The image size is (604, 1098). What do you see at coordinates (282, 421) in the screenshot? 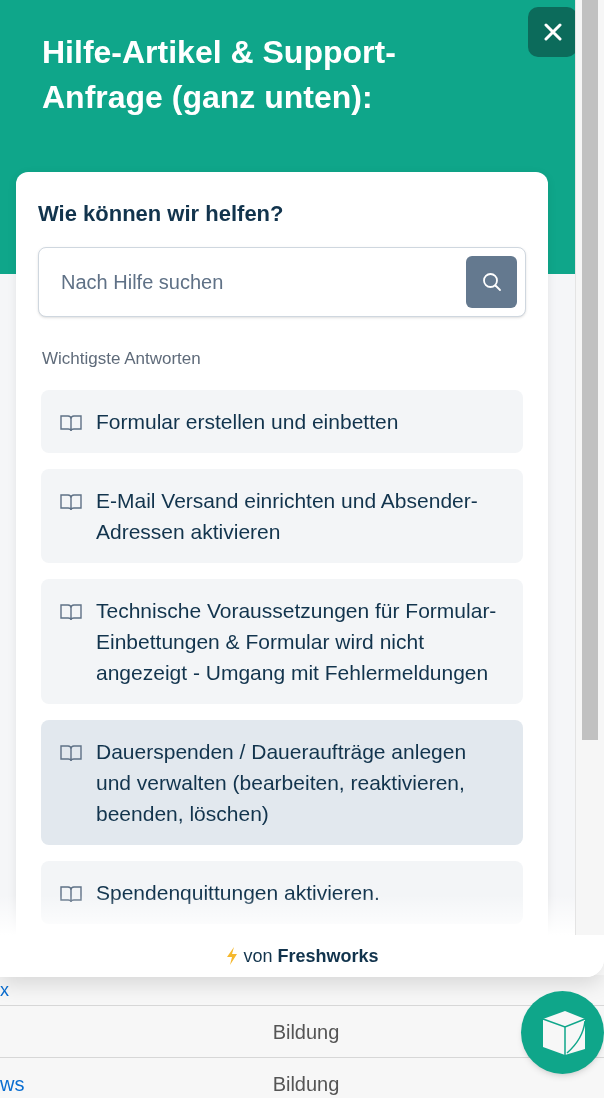
I see `article-item: Formular erstellen und einbetten` at bounding box center [282, 421].